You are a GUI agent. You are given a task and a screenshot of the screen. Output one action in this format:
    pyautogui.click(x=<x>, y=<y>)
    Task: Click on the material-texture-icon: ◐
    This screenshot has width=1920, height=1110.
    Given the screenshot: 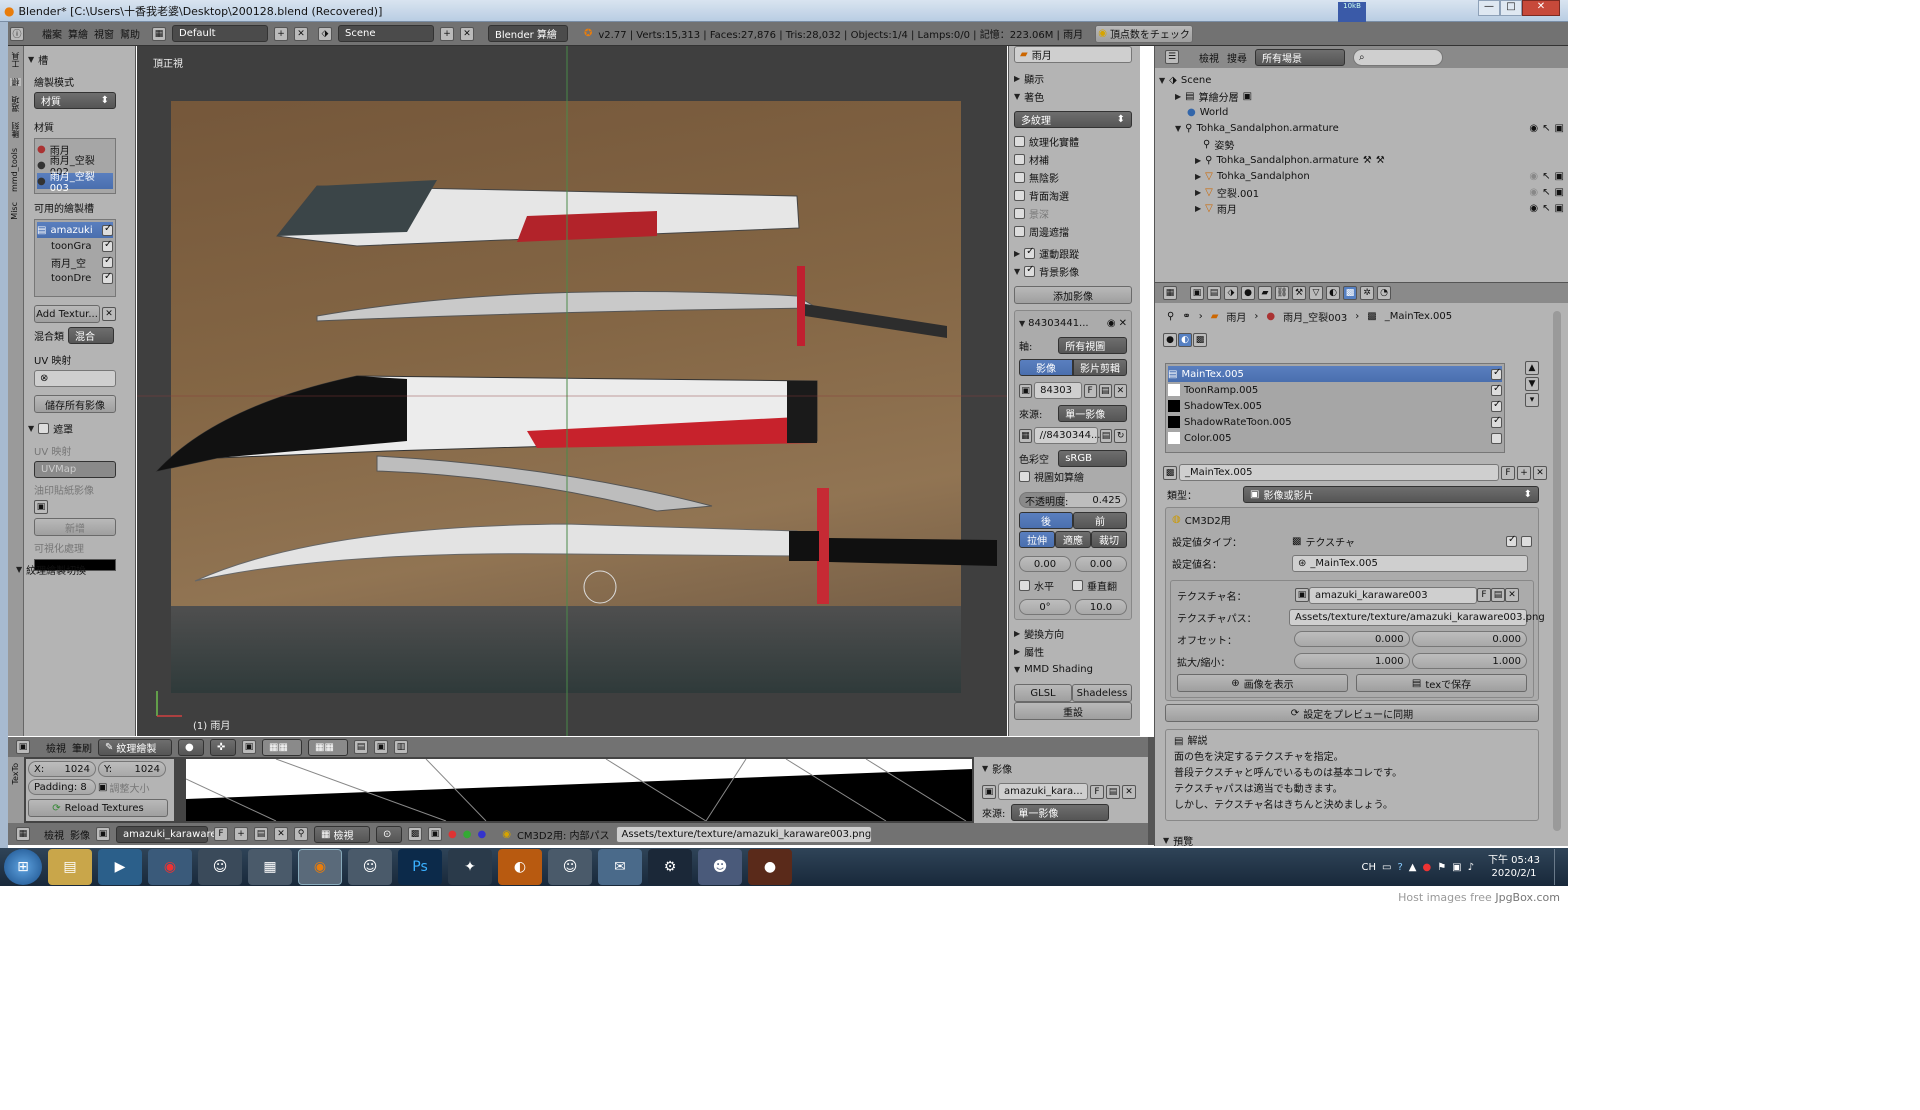 What is the action you would take?
    pyautogui.click(x=1185, y=340)
    